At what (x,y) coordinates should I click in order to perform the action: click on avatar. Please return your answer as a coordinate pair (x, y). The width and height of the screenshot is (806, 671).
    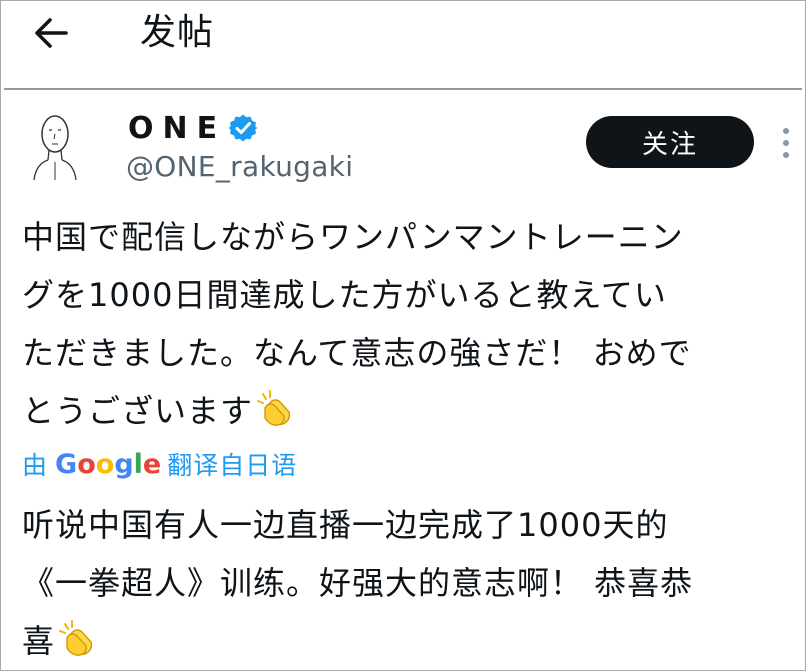
    Looking at the image, I should click on (55, 148).